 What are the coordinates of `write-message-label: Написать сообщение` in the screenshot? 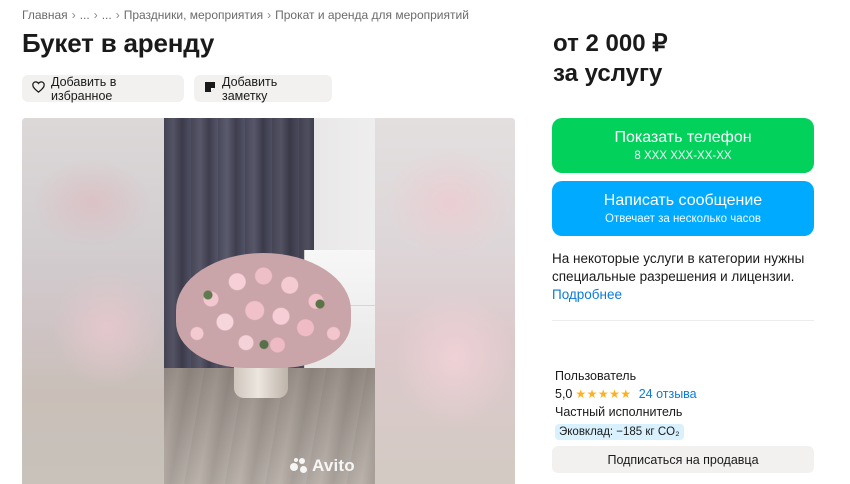 It's located at (683, 200).